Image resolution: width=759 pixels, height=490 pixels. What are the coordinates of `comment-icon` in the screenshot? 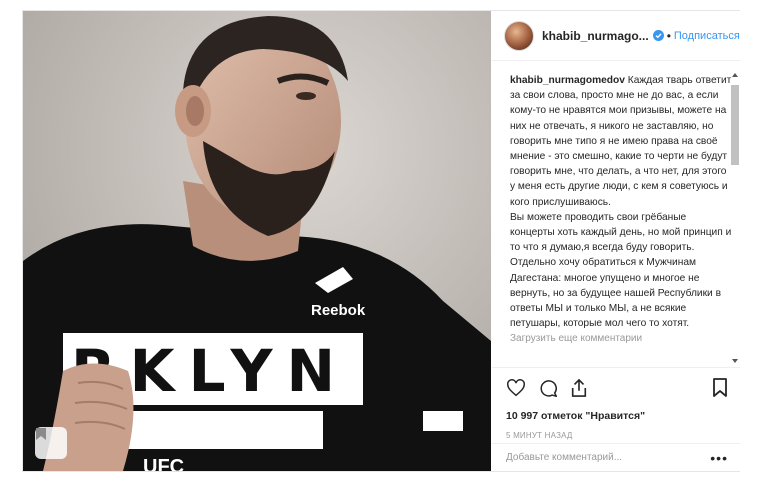 It's located at (549, 389).